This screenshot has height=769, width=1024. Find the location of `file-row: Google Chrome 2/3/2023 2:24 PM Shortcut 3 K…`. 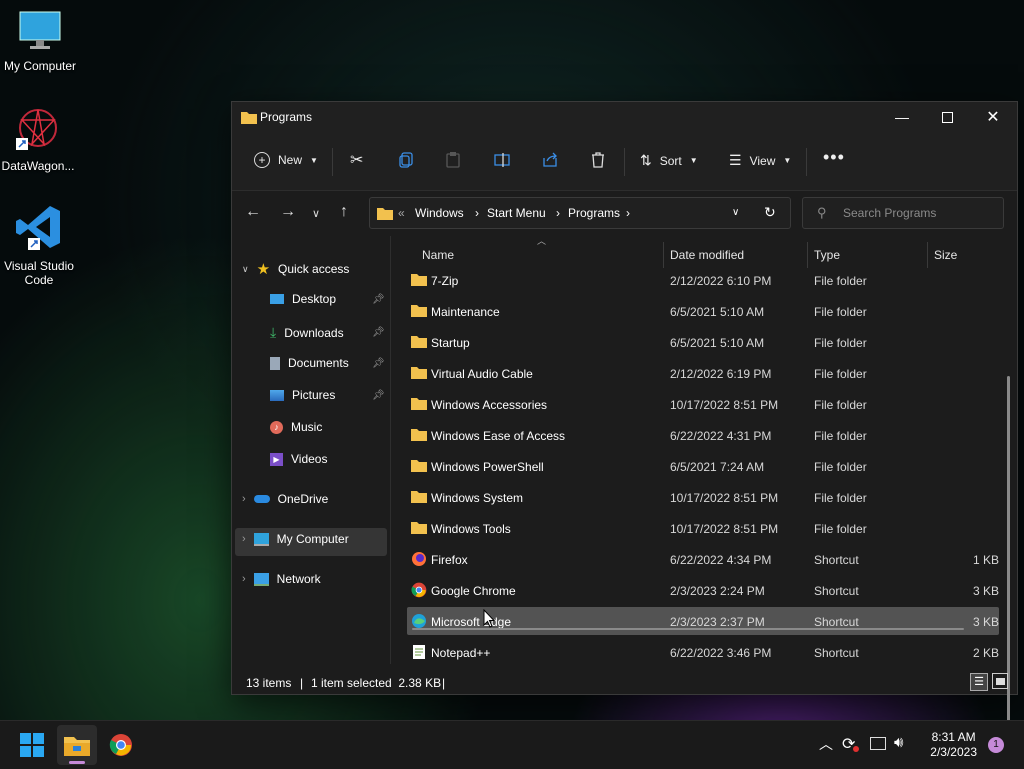

file-row: Google Chrome 2/3/2023 2:24 PM Shortcut 3 K… is located at coordinates (703, 590).